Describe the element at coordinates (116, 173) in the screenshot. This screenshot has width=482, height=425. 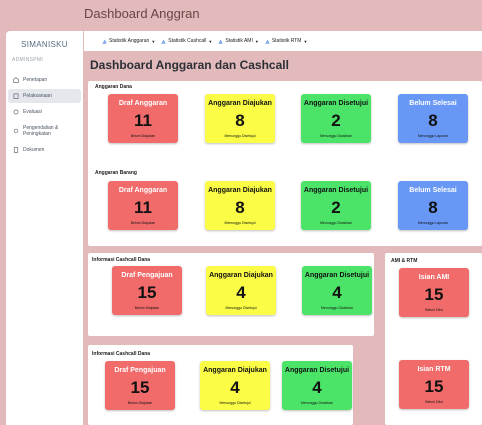
I see `panel-title: Anggaran Barang` at that location.